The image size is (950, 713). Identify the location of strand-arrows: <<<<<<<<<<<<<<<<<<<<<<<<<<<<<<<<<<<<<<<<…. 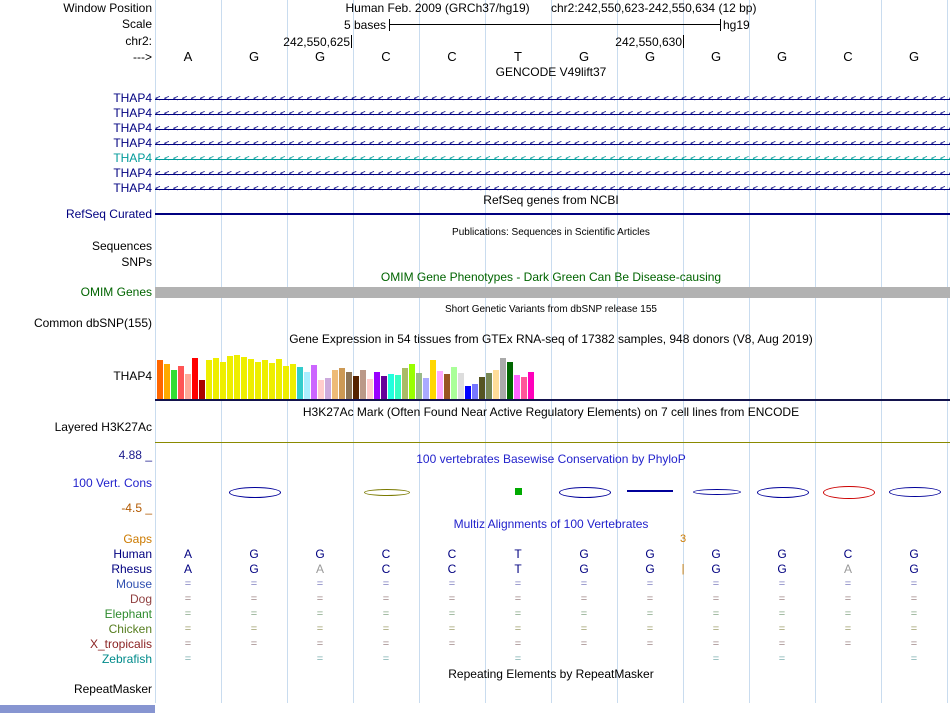
(552, 174).